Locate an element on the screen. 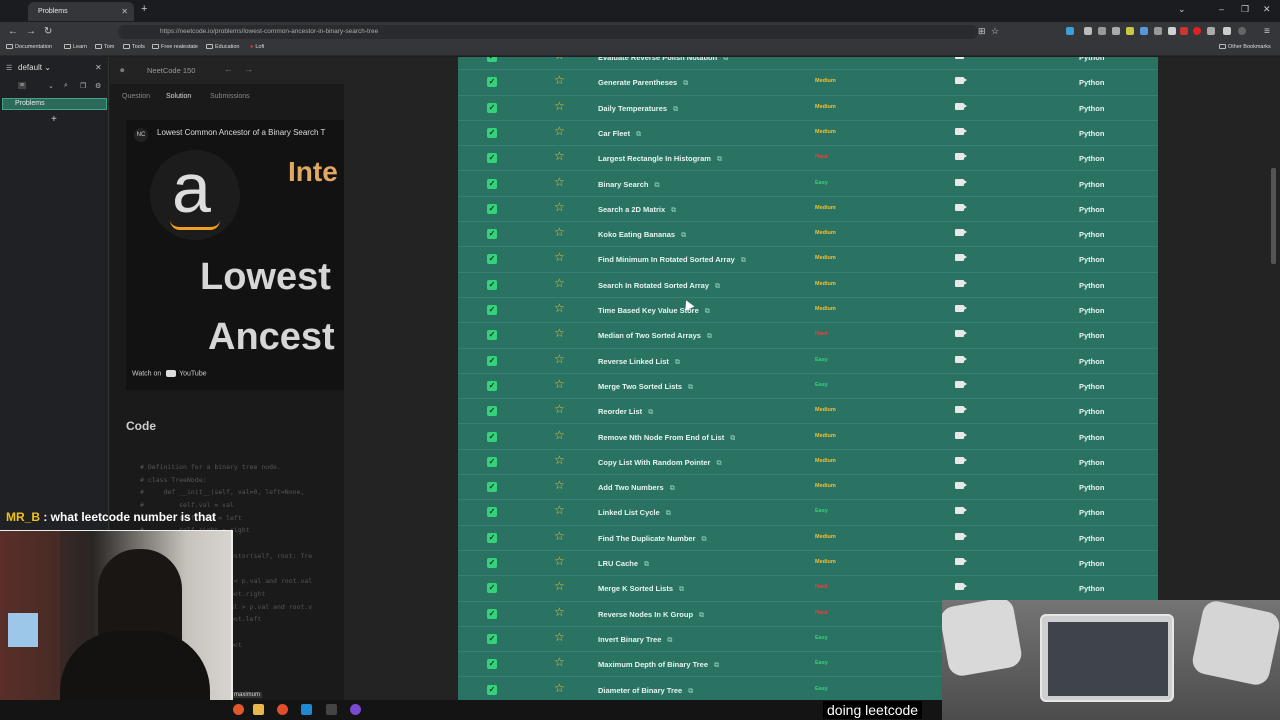  browser-tab: Problems ✕ is located at coordinates (81, 11).